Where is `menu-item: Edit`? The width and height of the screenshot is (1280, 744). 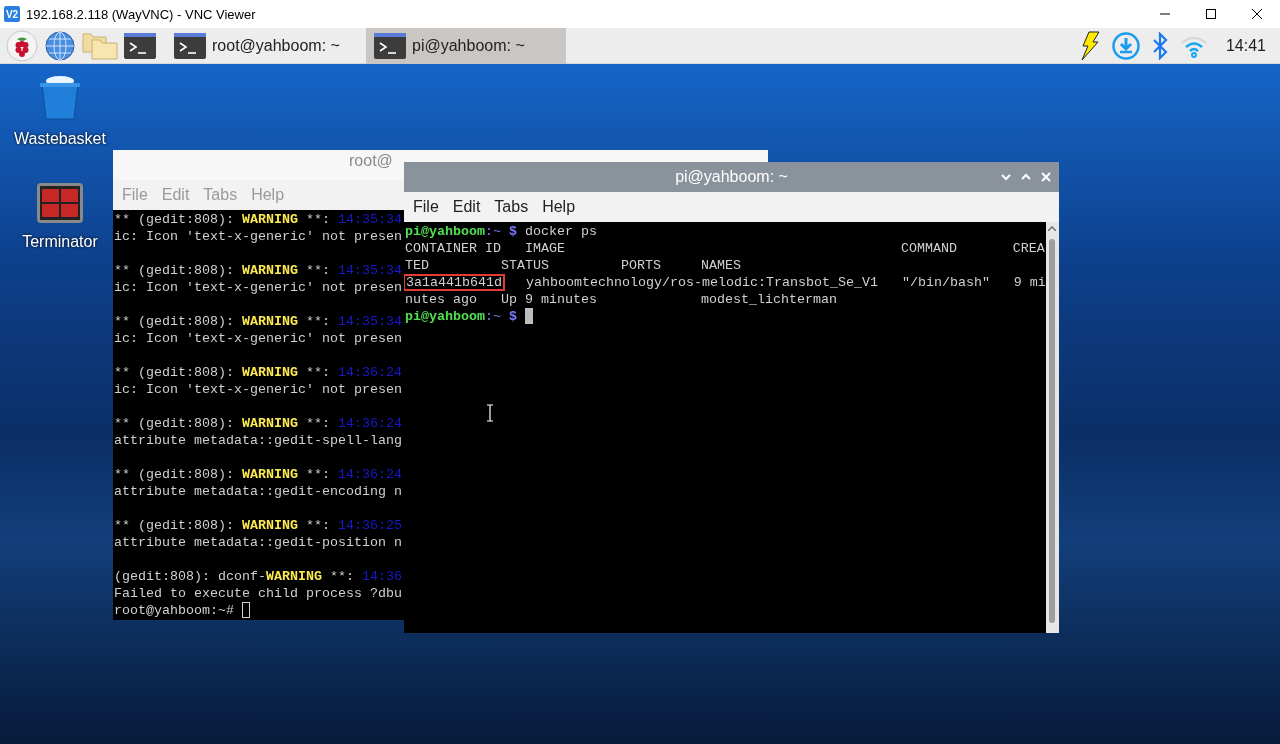
menu-item: Edit is located at coordinates (466, 207).